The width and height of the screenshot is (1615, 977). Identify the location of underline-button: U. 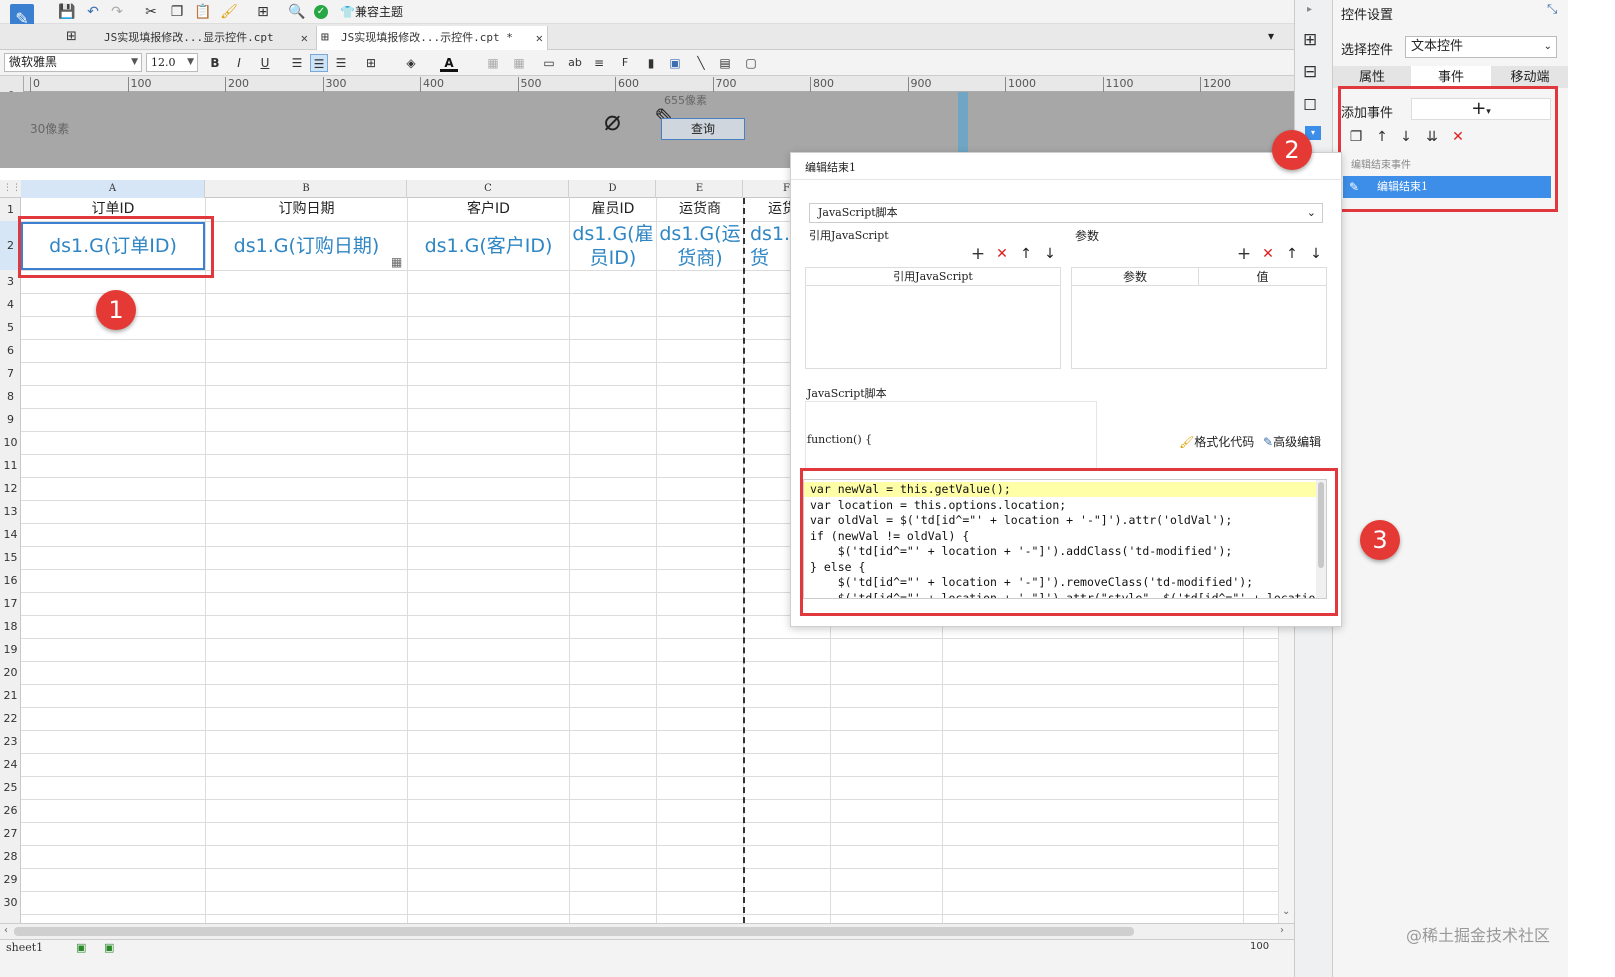
(265, 63).